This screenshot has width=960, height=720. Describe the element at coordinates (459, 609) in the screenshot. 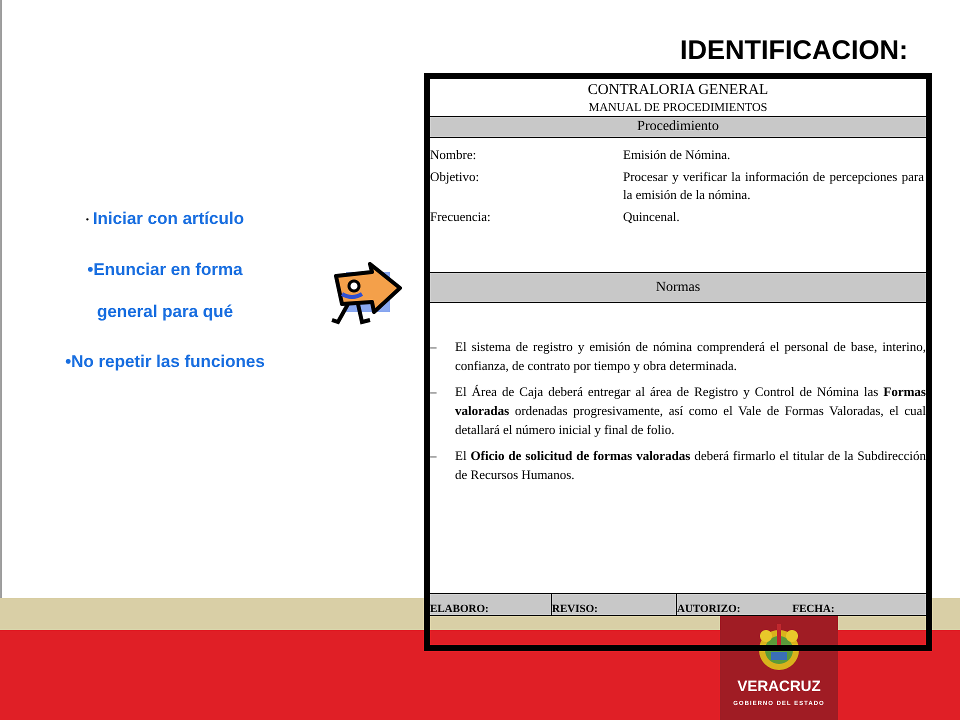

I see `signature-label: ELABORO:` at that location.